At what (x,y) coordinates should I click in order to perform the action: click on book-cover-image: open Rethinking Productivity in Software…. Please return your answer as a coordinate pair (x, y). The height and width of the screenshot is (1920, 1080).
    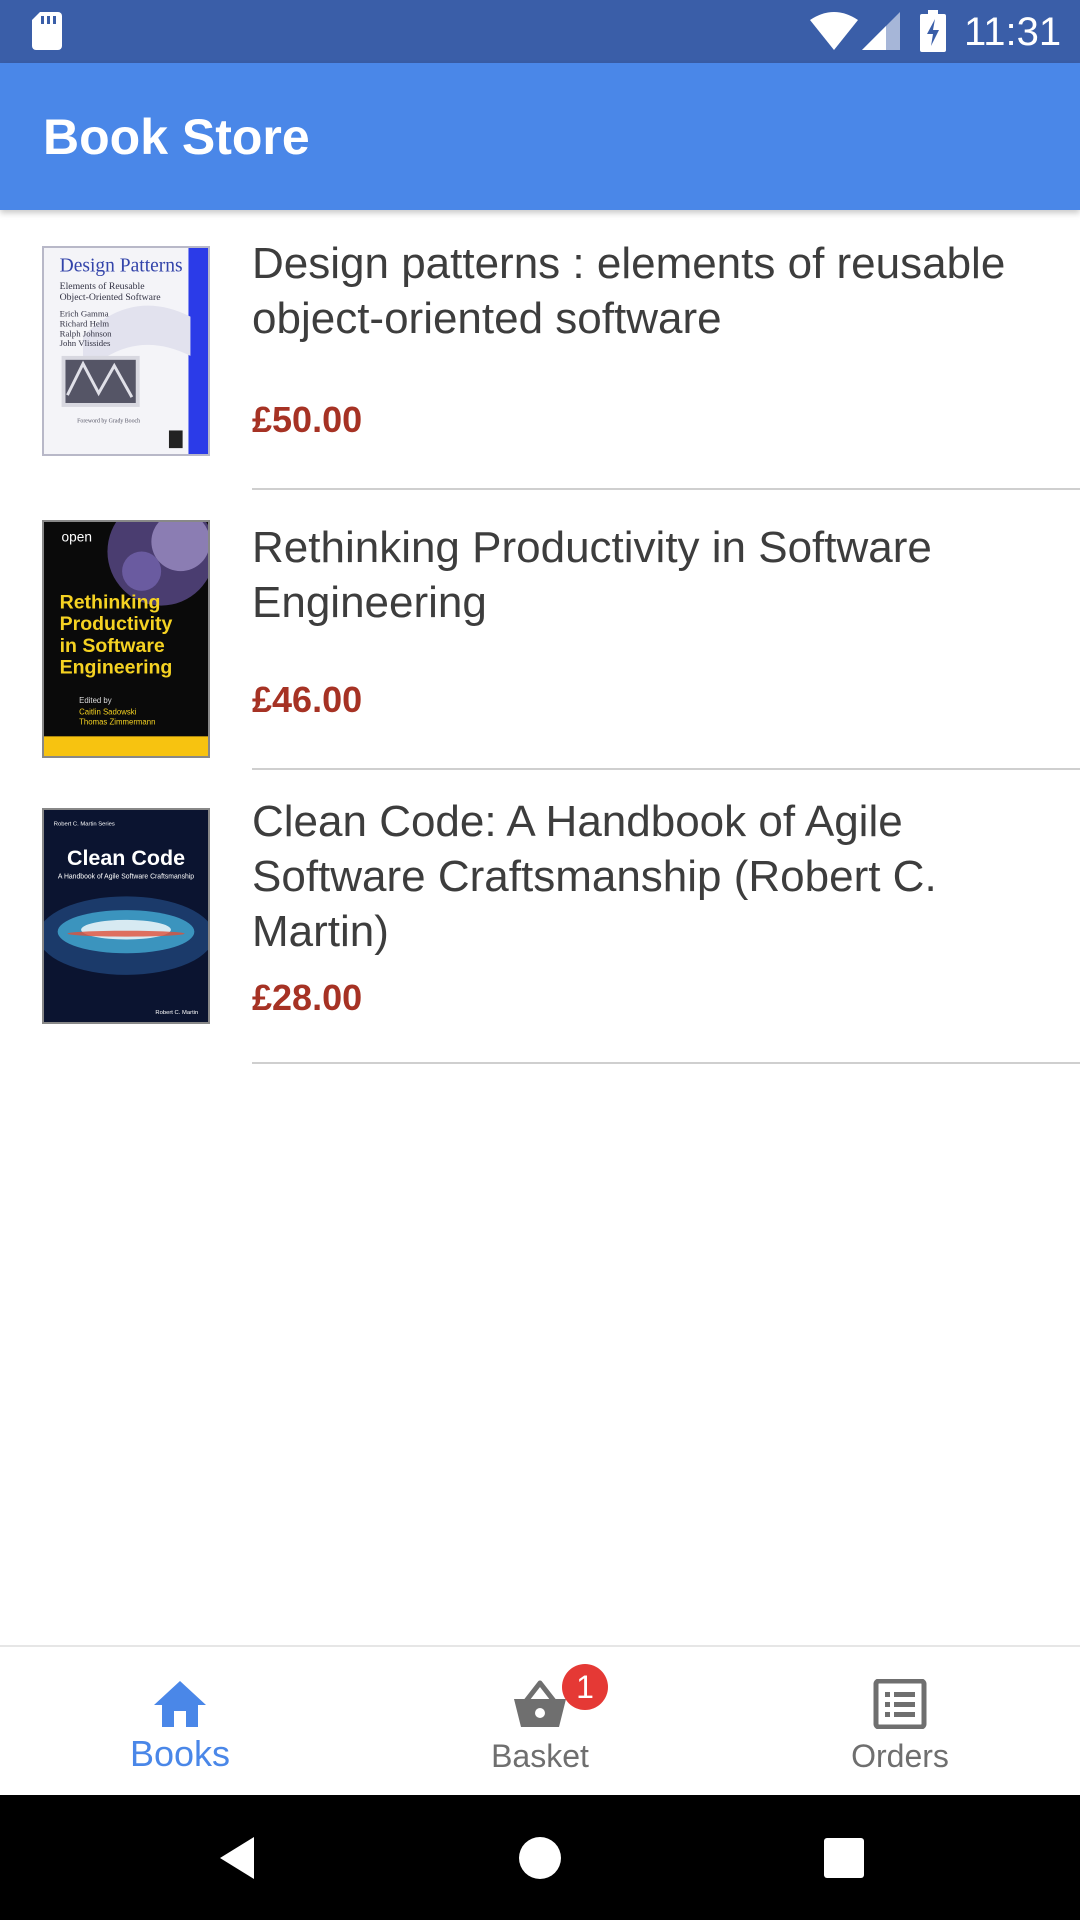
    Looking at the image, I should click on (126, 639).